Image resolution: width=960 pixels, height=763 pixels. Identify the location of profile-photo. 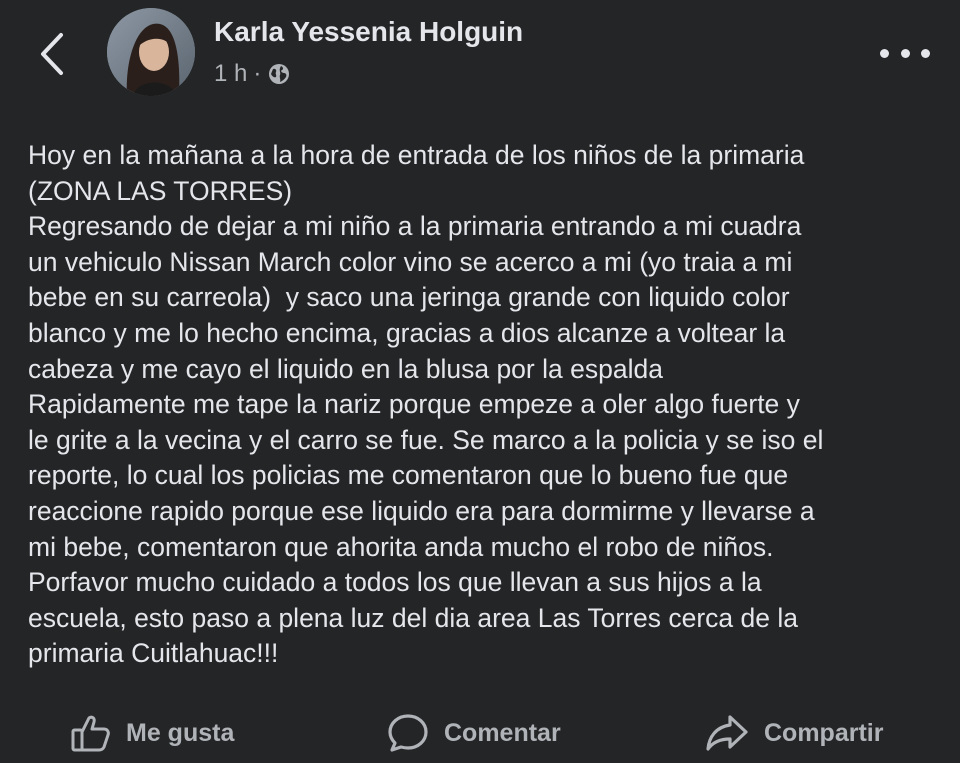
(151, 52).